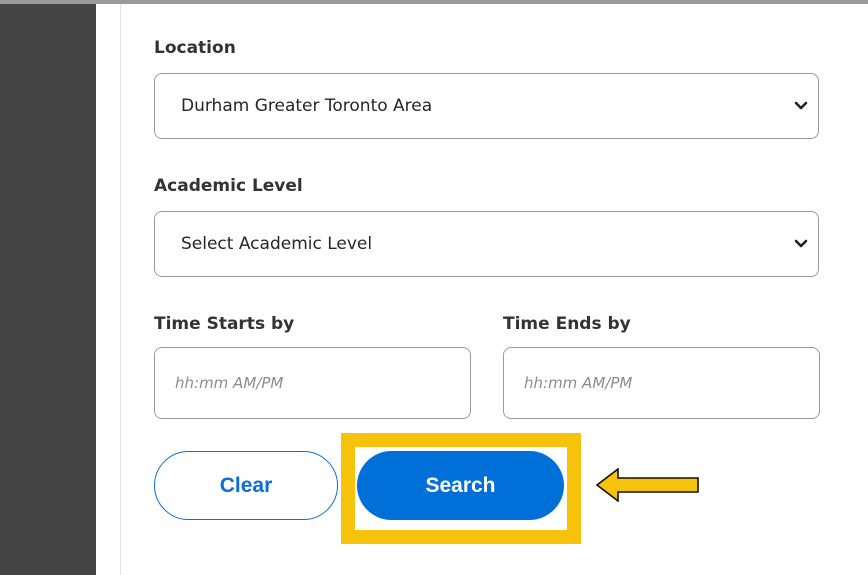 This screenshot has width=868, height=575. I want to click on search-button: Search, so click(460, 485).